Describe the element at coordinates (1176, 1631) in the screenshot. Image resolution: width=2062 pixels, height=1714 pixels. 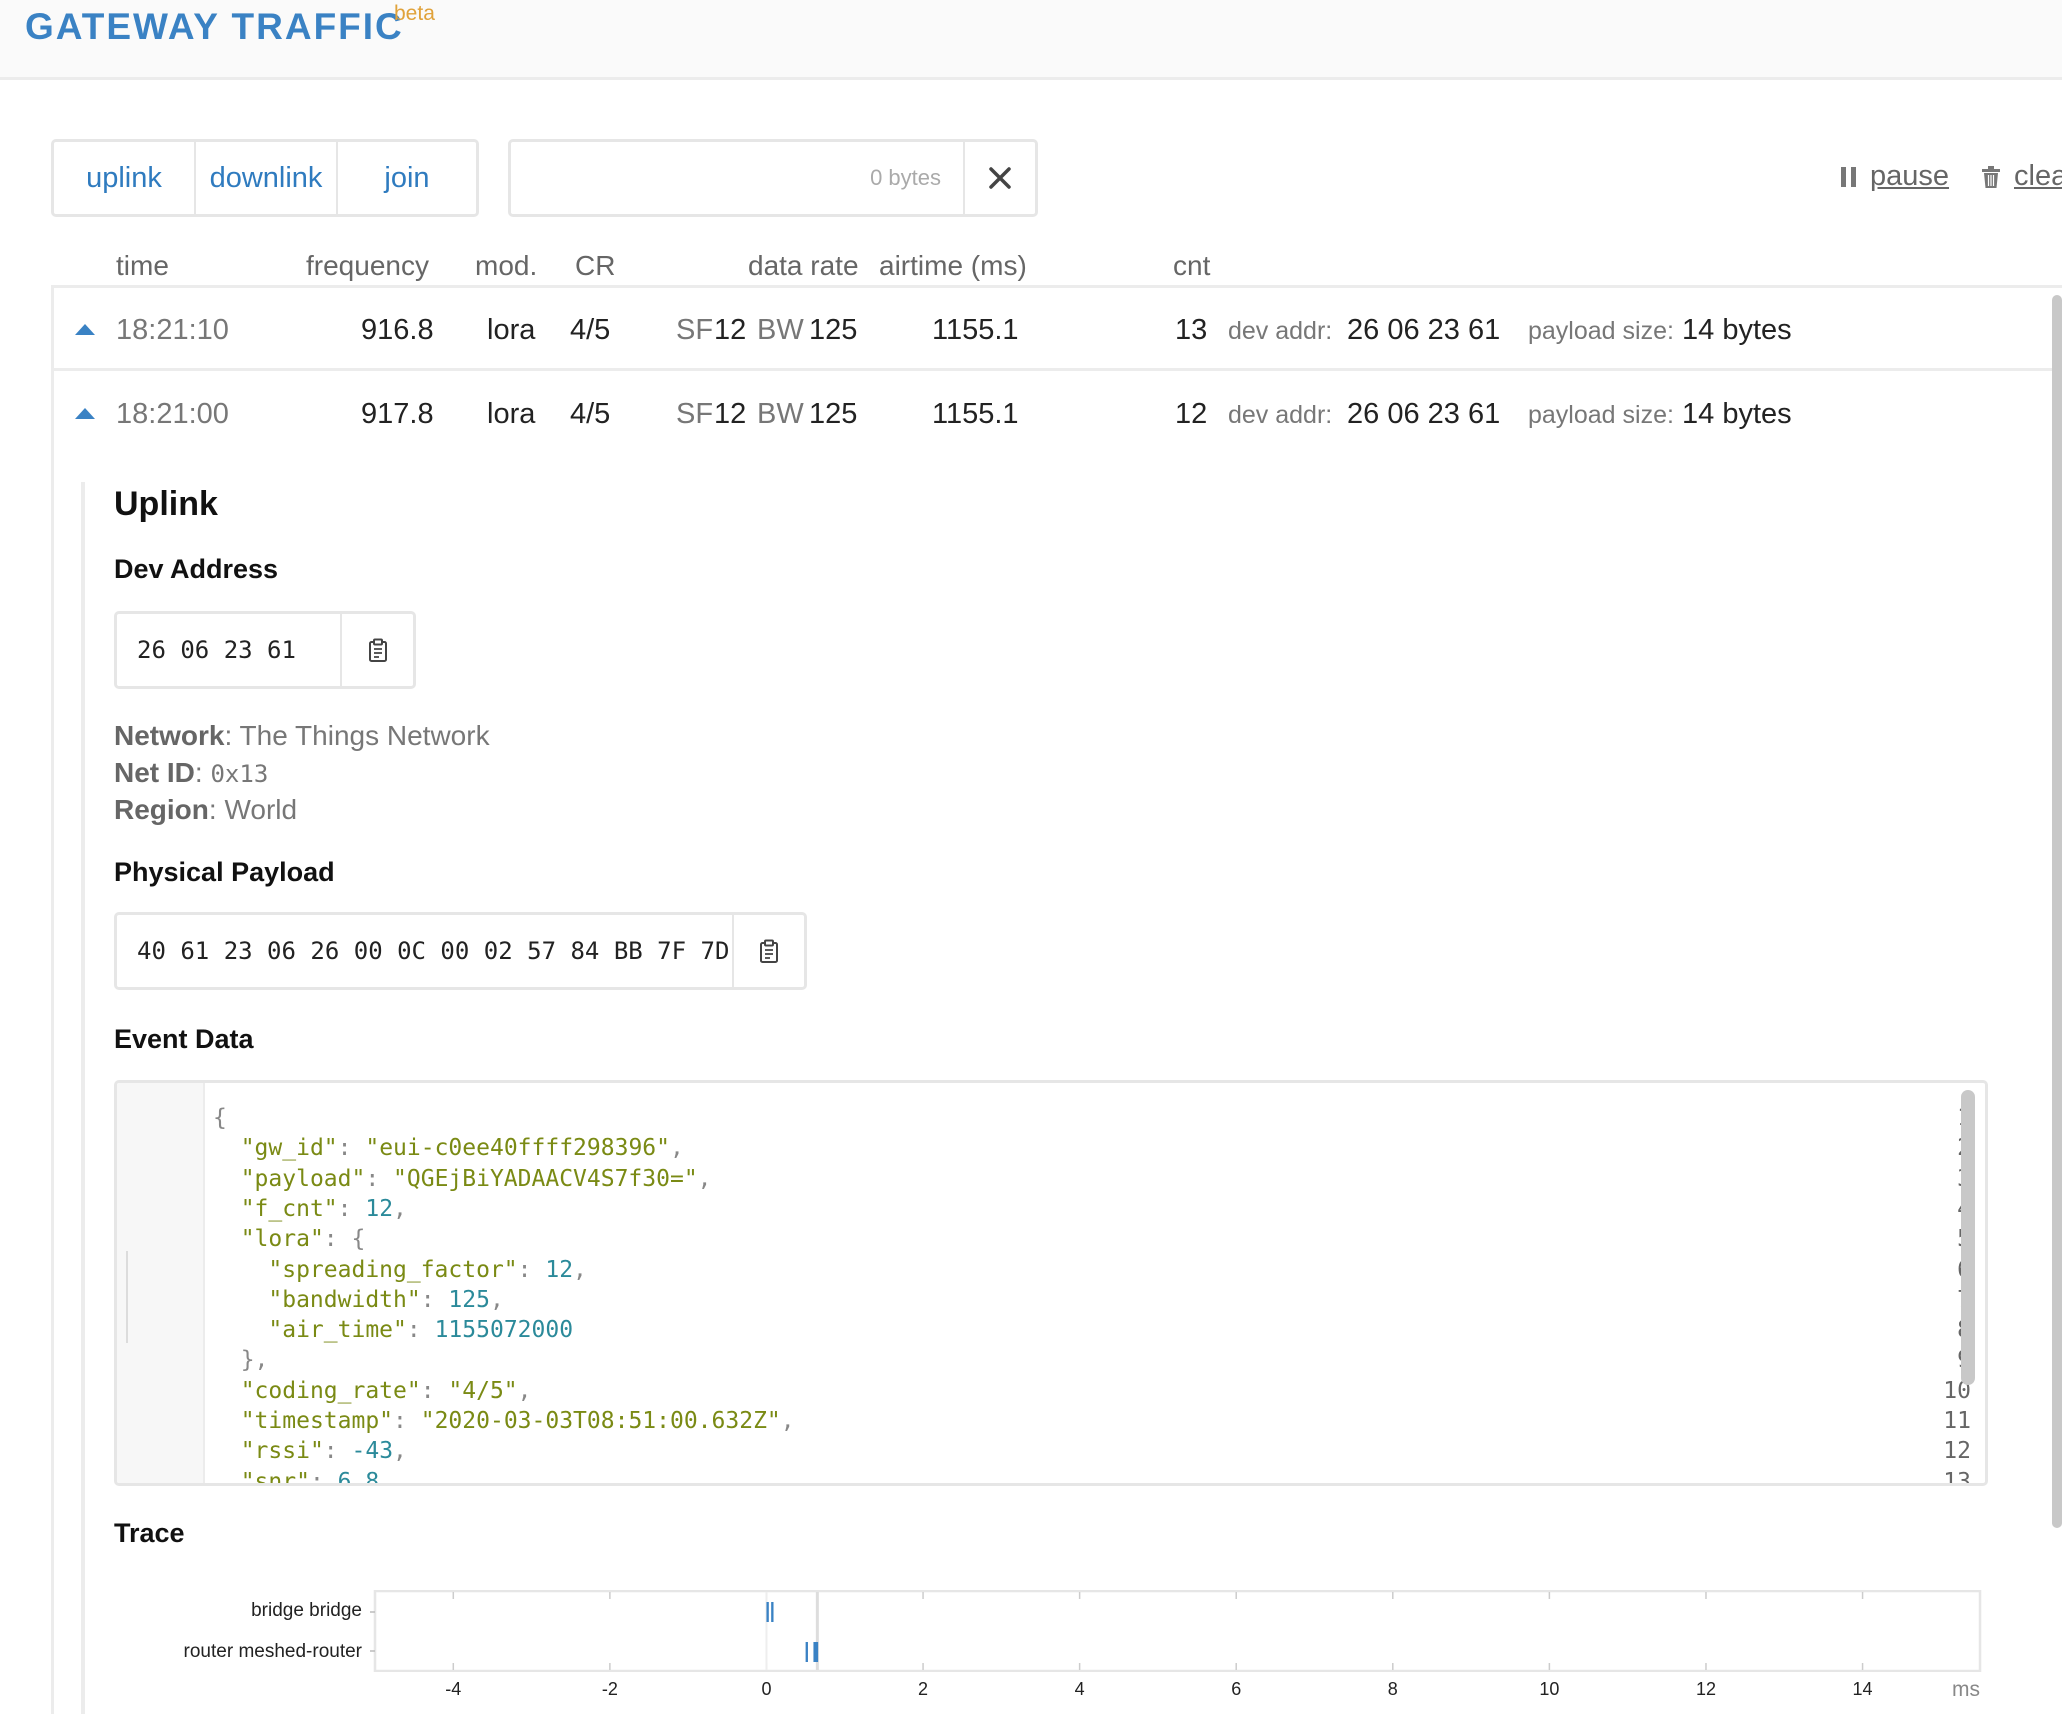
I see `trace-chart` at that location.